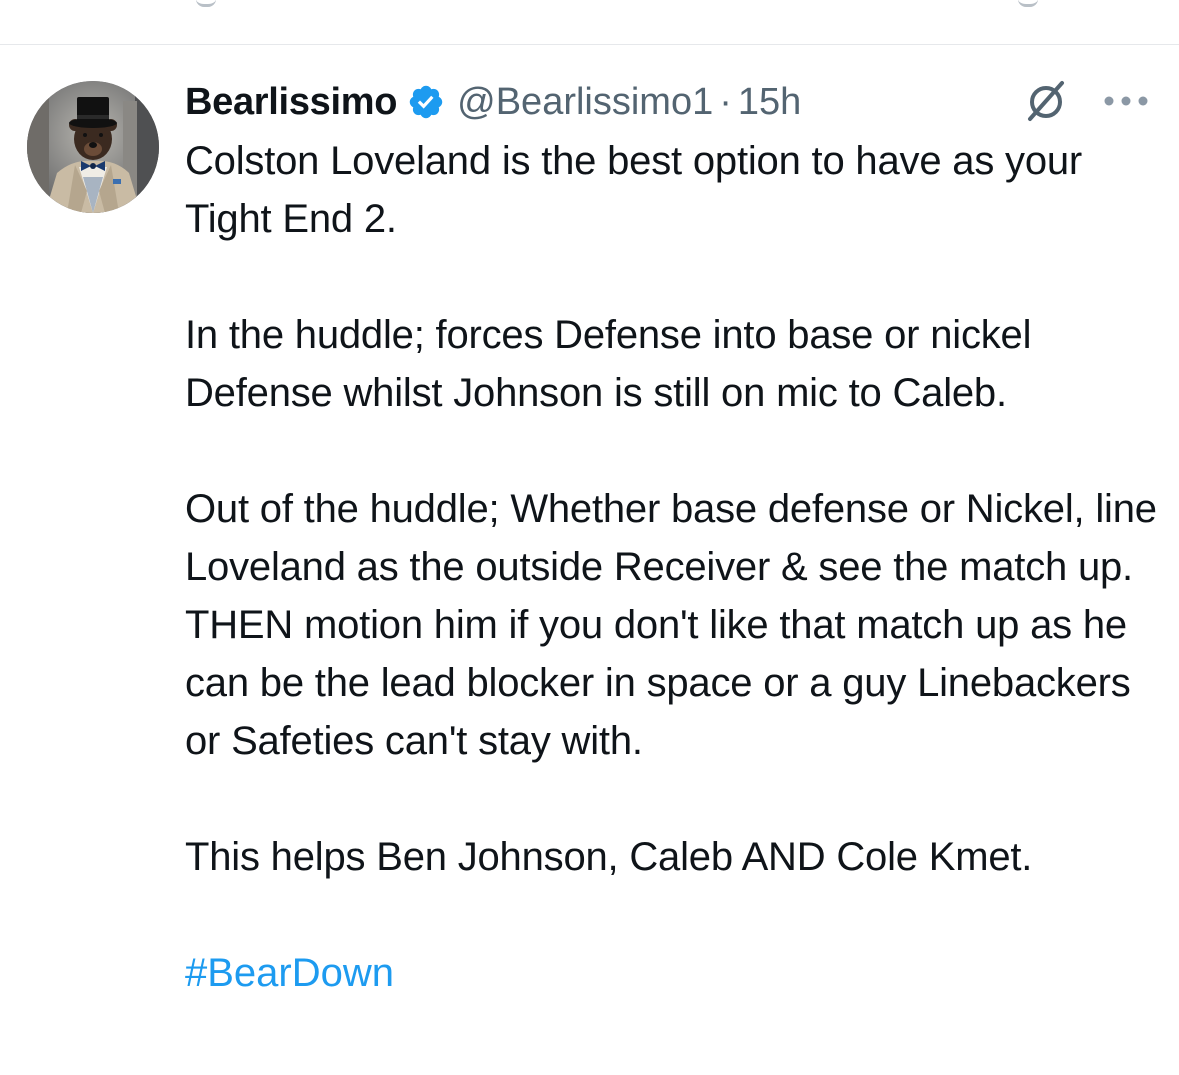 This screenshot has width=1179, height=1075. I want to click on verified-badge-icon, so click(426, 102).